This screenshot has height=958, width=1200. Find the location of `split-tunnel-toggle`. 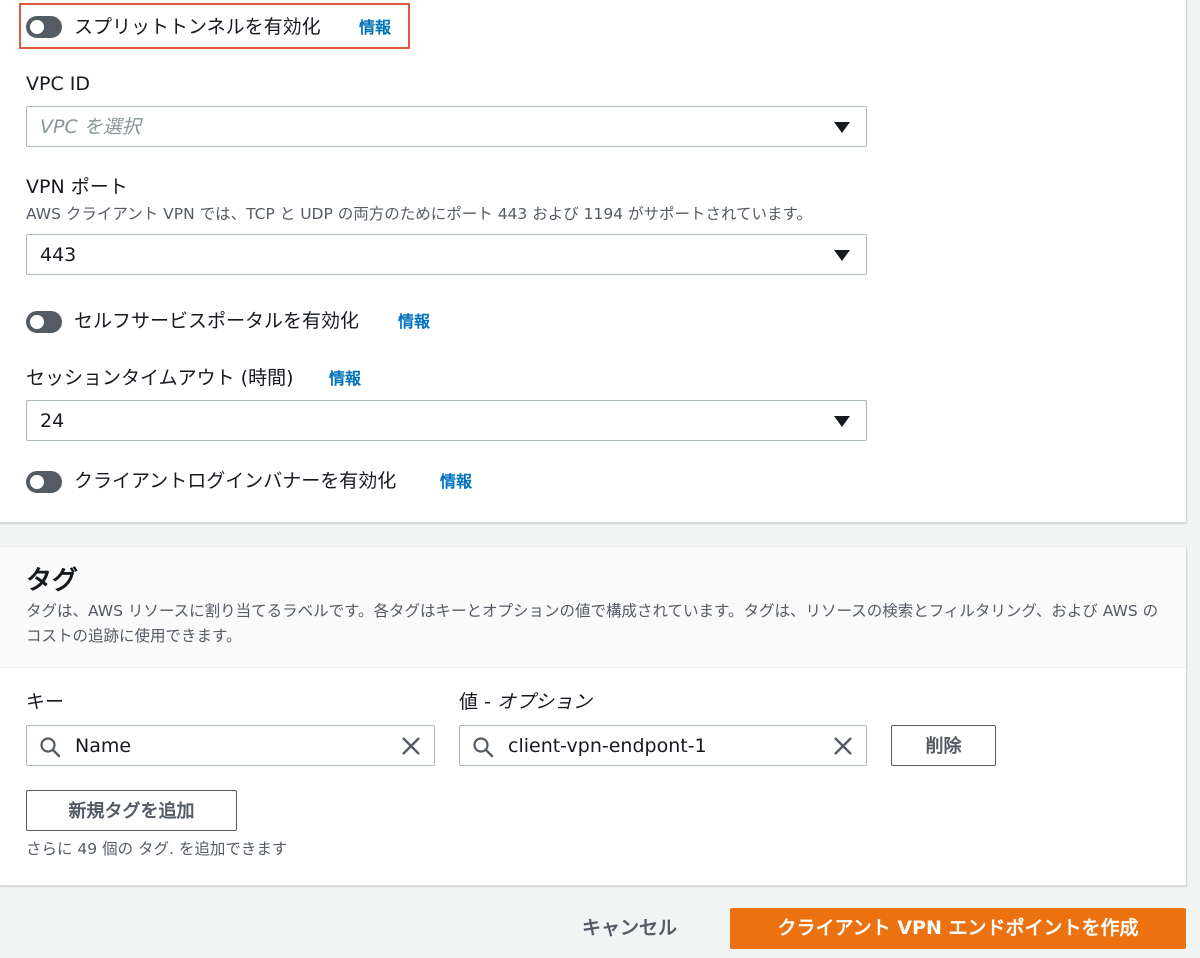

split-tunnel-toggle is located at coordinates (44, 27).